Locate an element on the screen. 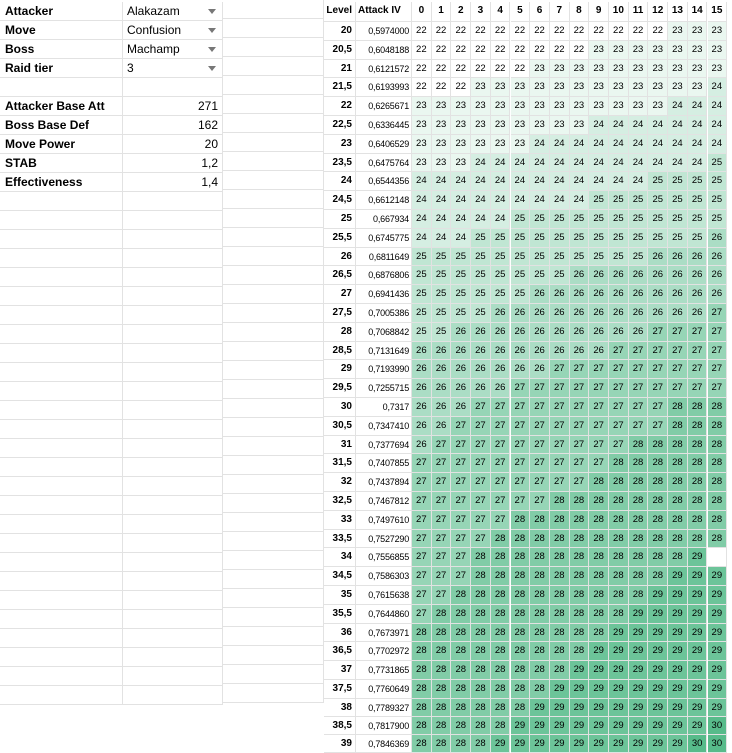 This screenshot has width=732, height=753. chevron-down-icon is located at coordinates (212, 49).